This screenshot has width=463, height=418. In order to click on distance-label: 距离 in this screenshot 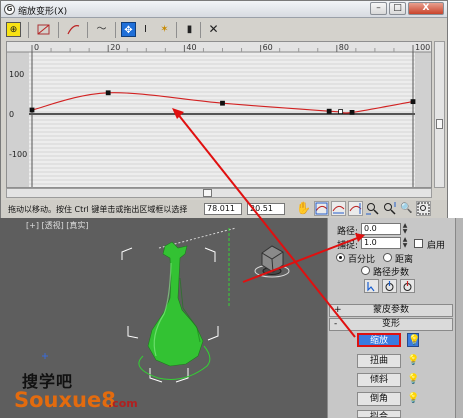, I will do `click(404, 260)`.